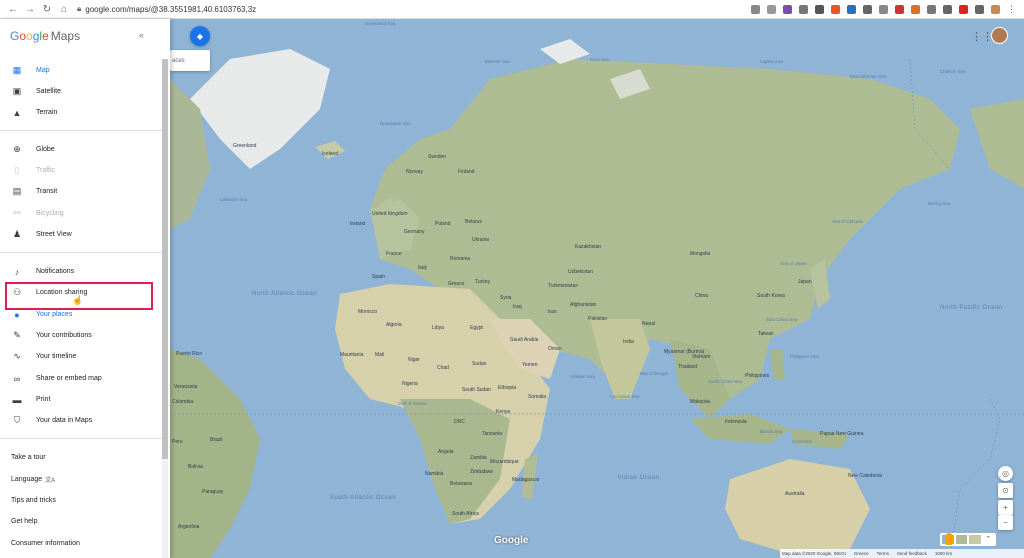  Describe the element at coordinates (1005, 507) in the screenshot. I see `zoom-in-button: +` at that location.